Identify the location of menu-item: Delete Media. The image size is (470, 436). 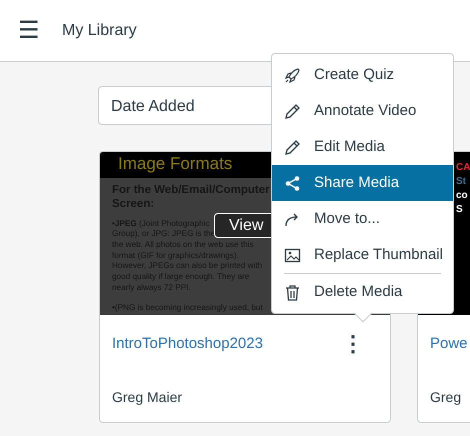
(362, 292).